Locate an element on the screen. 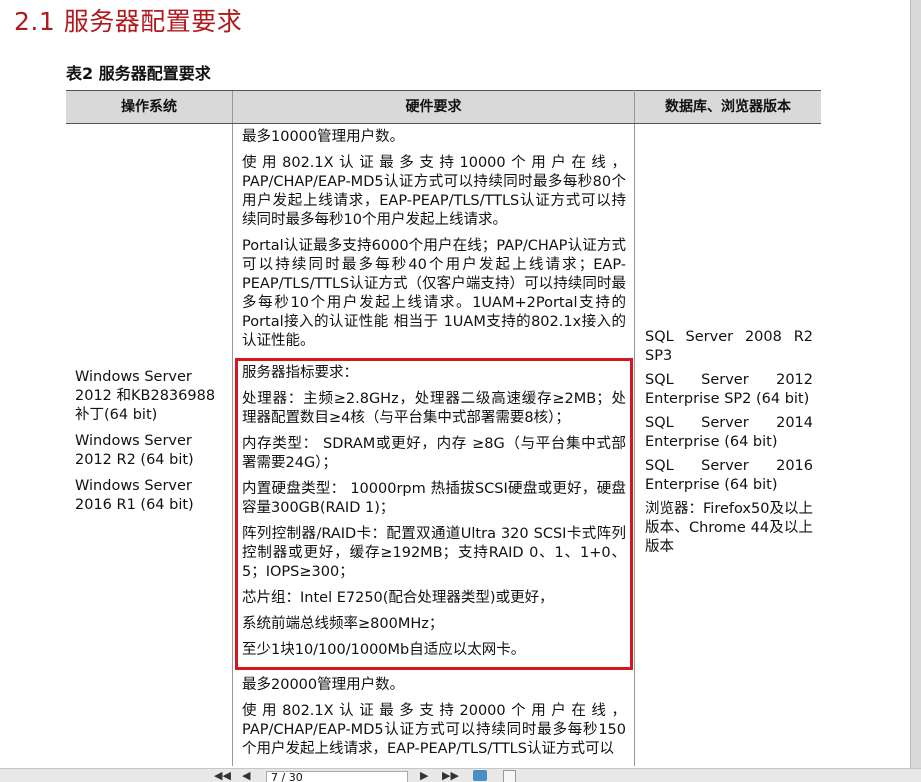 This screenshot has height=782, width=921. os-item: Windows Server 2016 R1 (64 bit) is located at coordinates (134, 495).